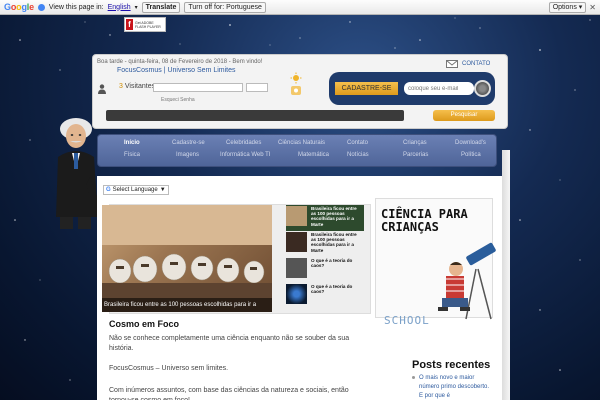 The height and width of the screenshot is (400, 600). I want to click on bullet-icon, so click(413, 377).